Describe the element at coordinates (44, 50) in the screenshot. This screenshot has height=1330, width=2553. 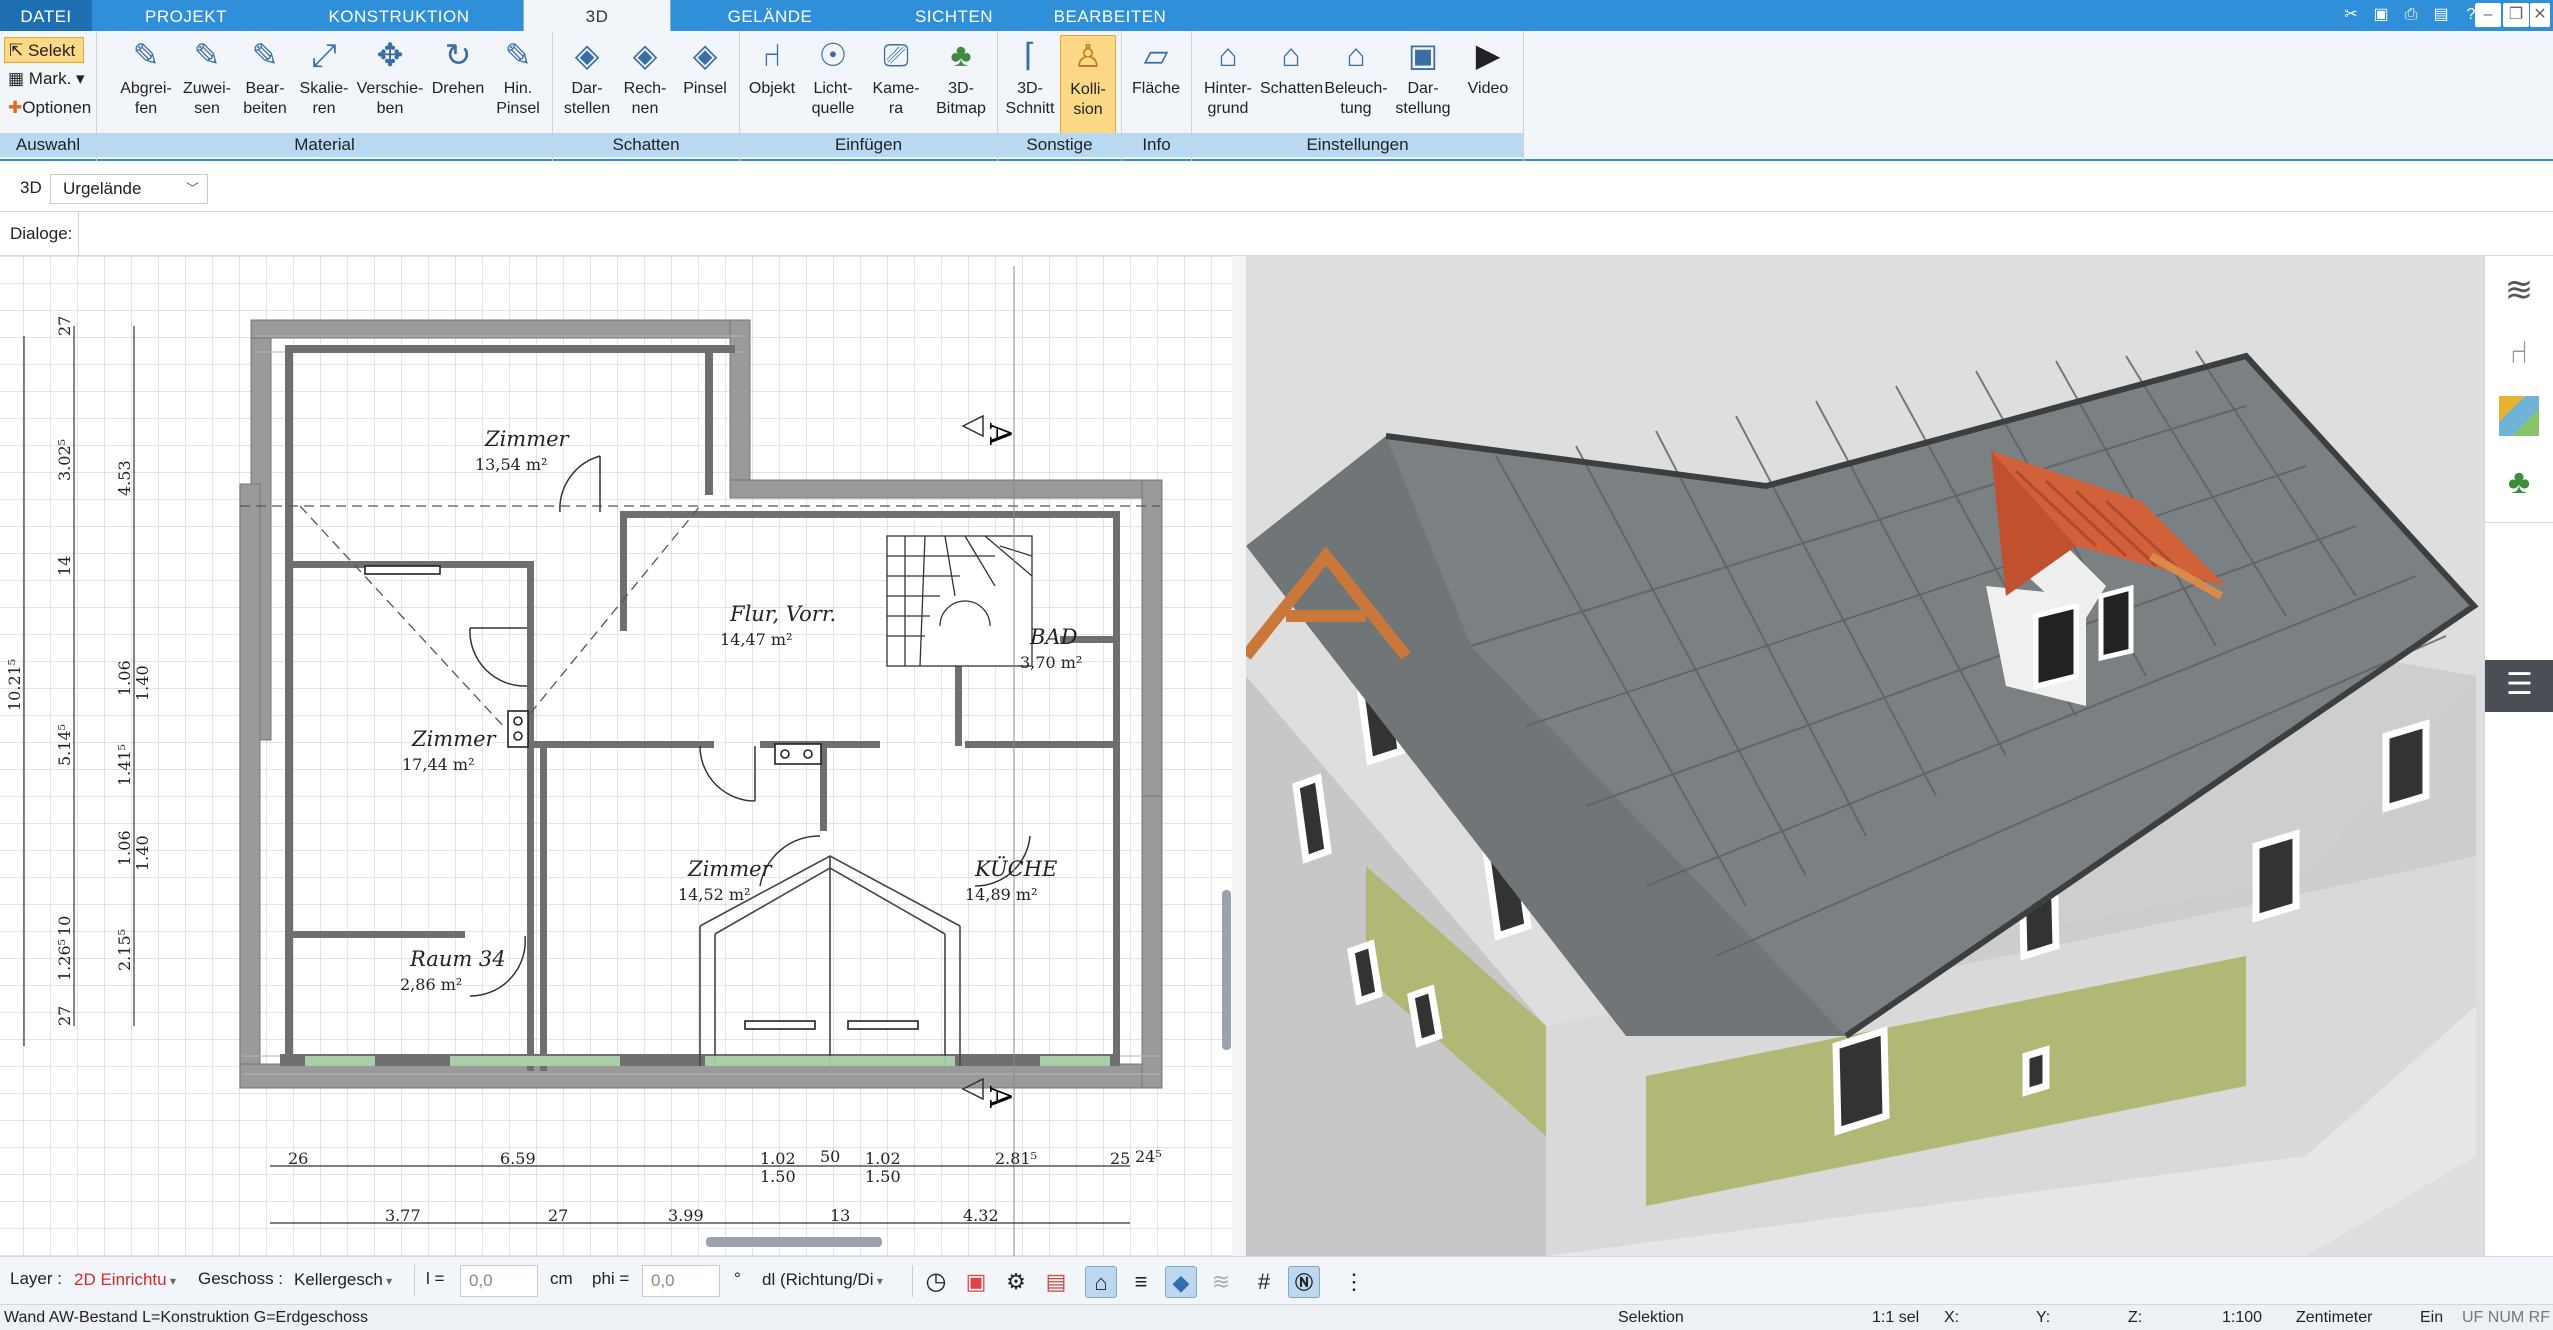
I see `selekt-button: ⇱ Selekt` at that location.